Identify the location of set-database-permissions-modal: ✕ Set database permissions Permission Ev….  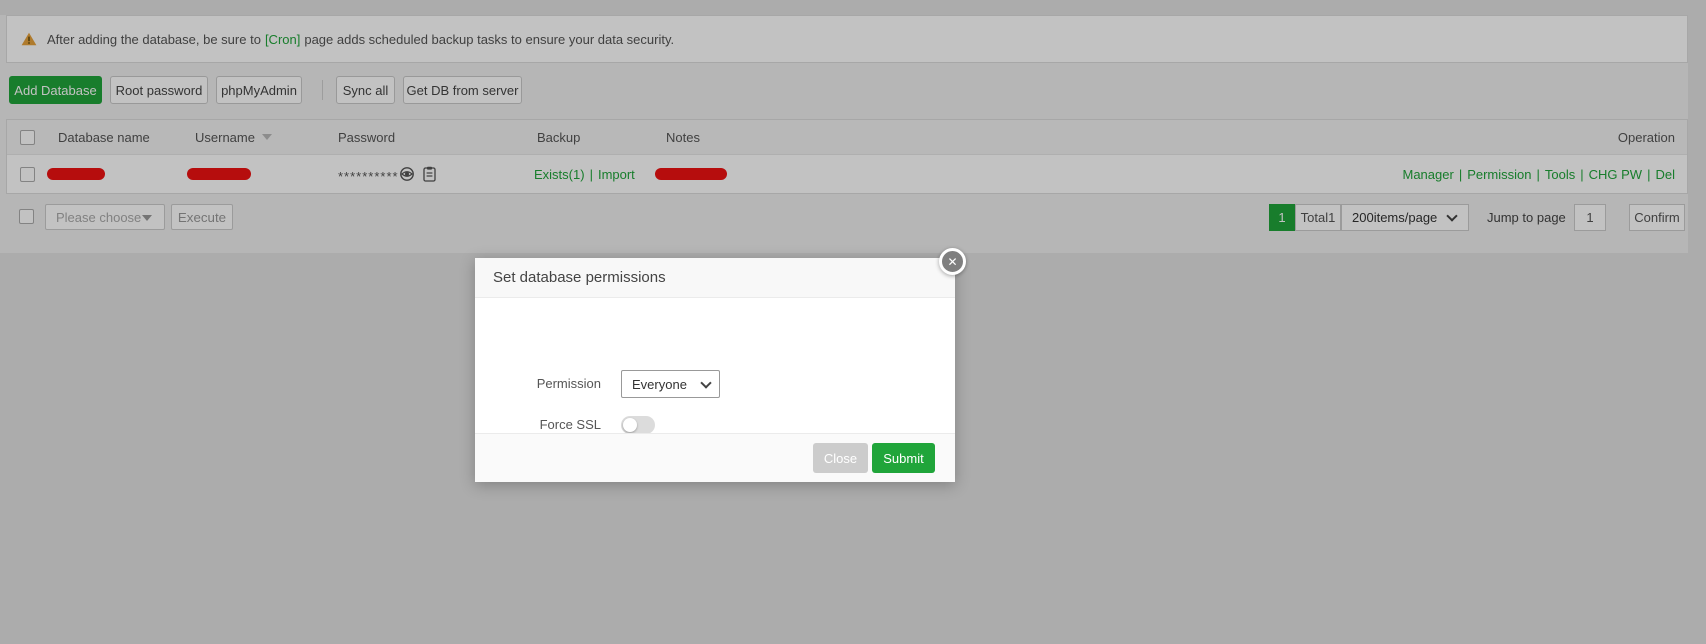
(720, 365).